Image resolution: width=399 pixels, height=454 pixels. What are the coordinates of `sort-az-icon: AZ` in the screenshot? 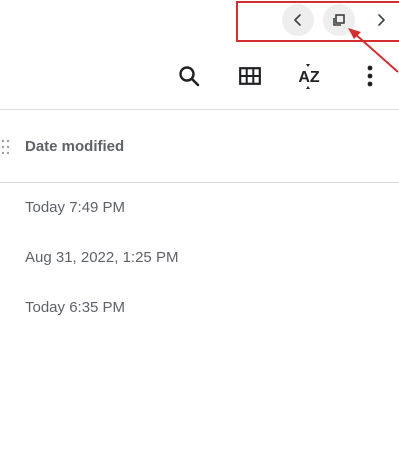 It's located at (309, 76).